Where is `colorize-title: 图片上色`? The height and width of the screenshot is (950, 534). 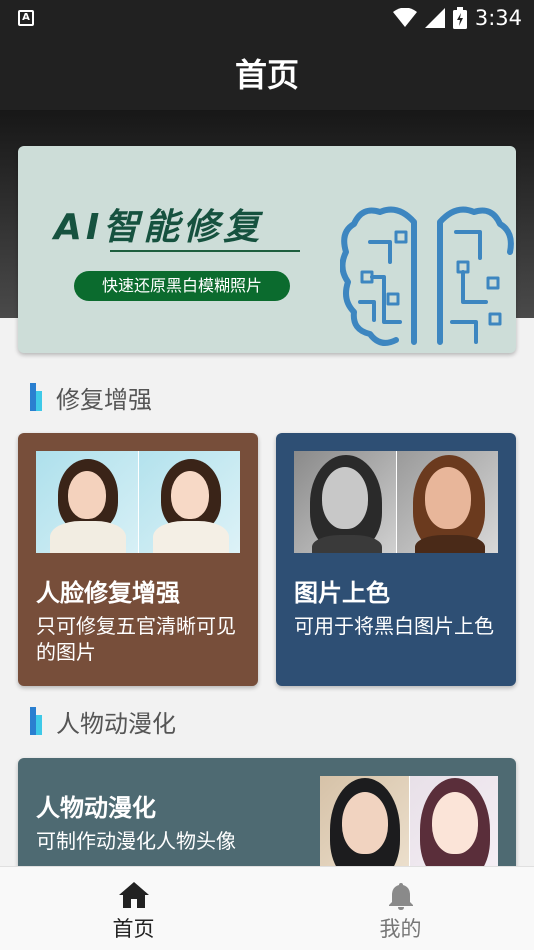
colorize-title: 图片上色 is located at coordinates (342, 593).